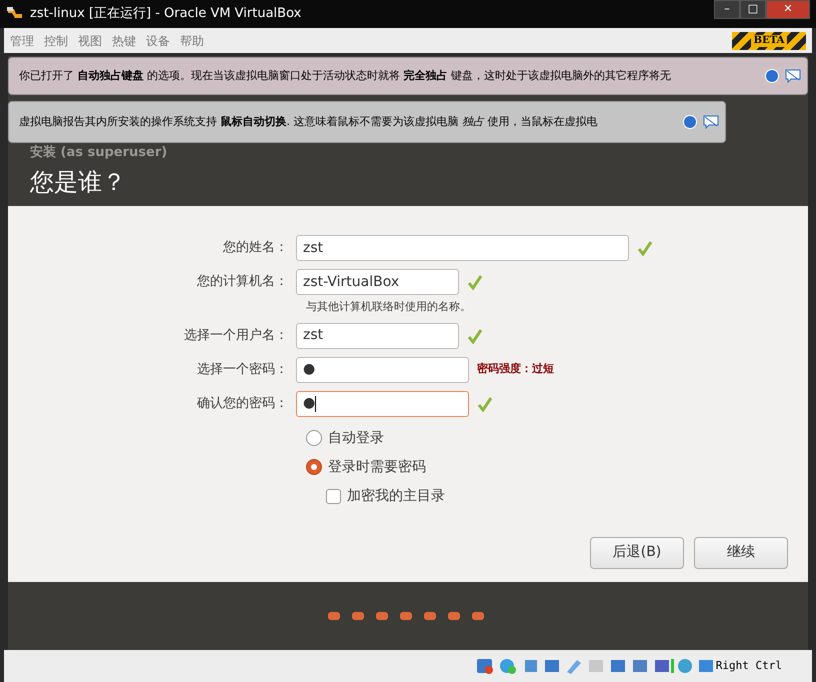  I want to click on host-key-label: Right Ctrl, so click(749, 666).